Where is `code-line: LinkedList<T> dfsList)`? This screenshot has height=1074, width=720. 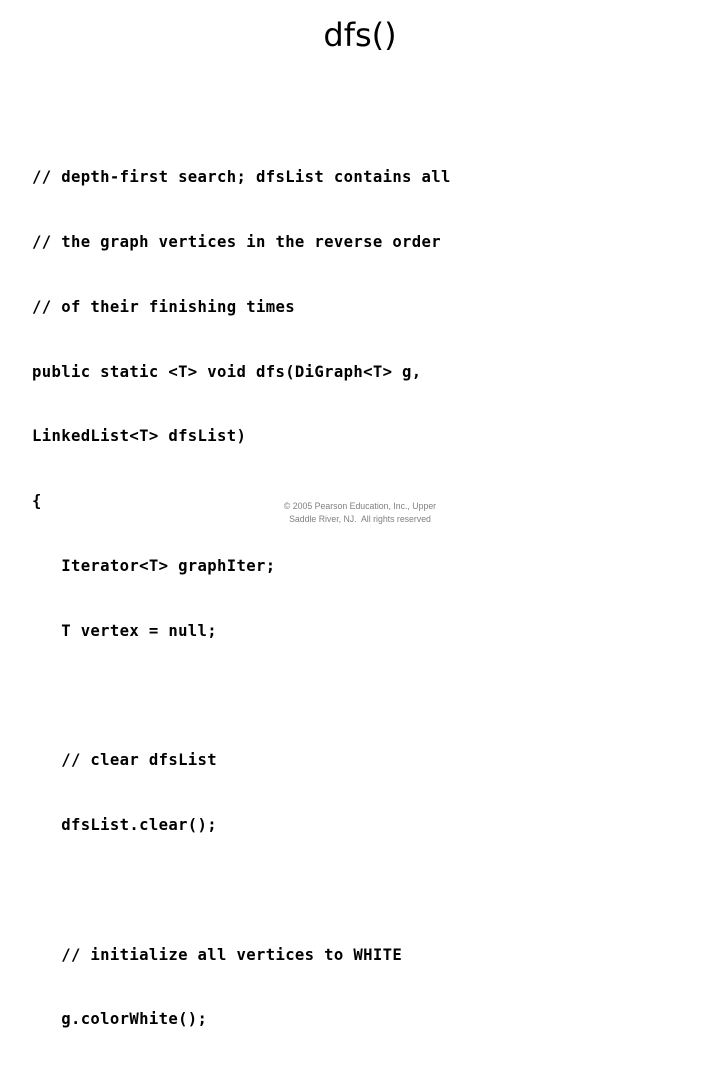 code-line: LinkedList<T> dfsList) is located at coordinates (139, 436).